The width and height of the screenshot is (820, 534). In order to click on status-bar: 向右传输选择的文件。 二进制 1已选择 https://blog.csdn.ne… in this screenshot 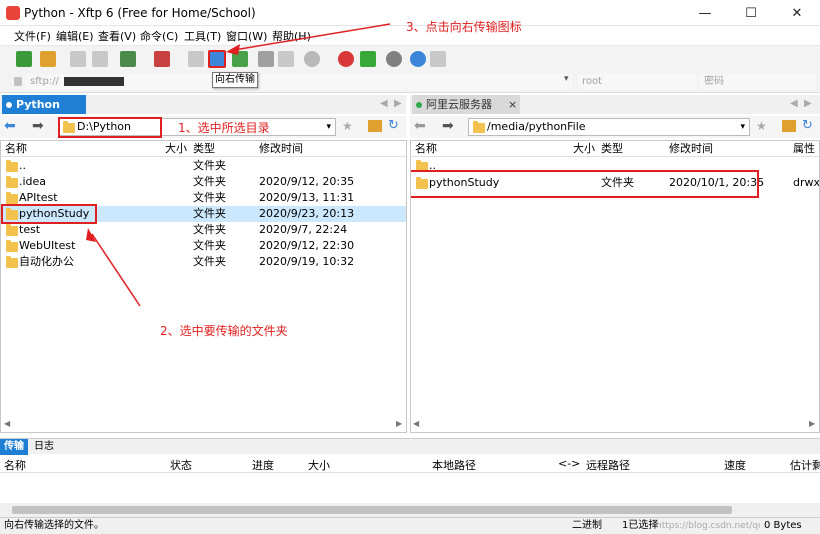, I will do `click(410, 525)`.